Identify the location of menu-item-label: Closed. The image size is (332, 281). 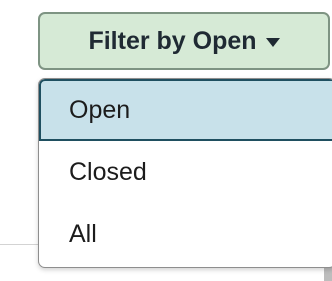
(108, 171).